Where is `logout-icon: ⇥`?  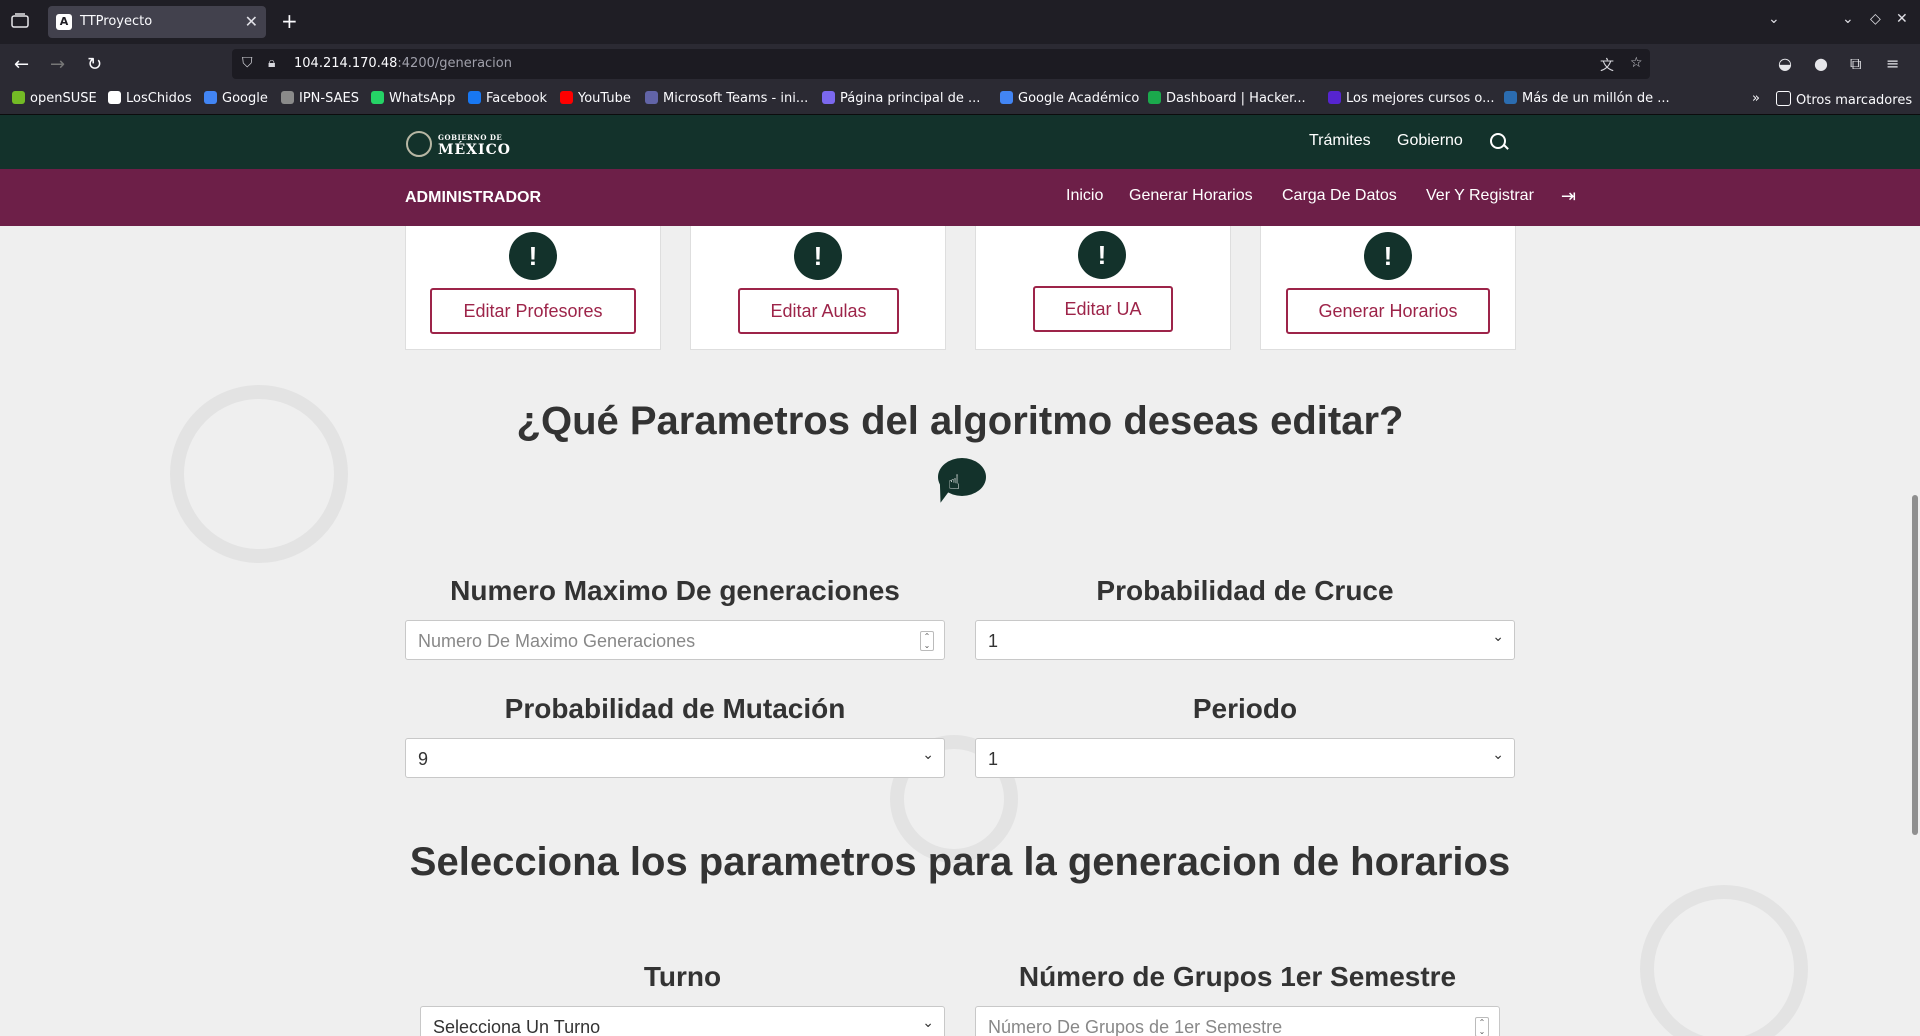
logout-icon: ⇥ is located at coordinates (1568, 196).